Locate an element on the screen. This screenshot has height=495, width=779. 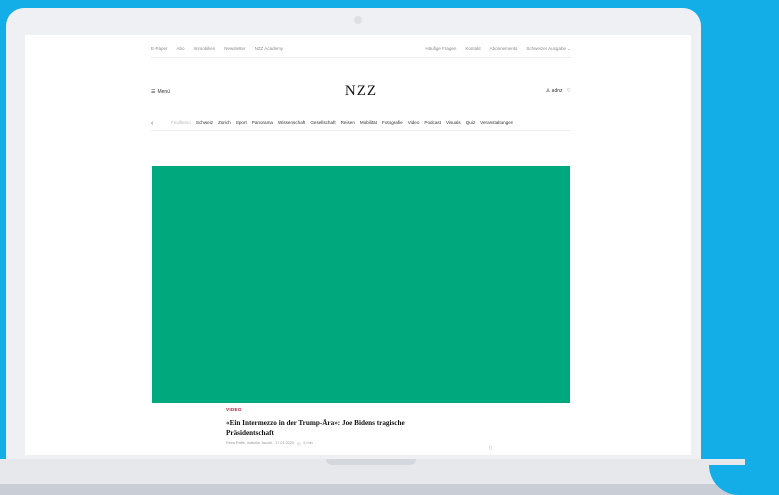
nav-back-arrow-icon: ‹ is located at coordinates (161, 123).